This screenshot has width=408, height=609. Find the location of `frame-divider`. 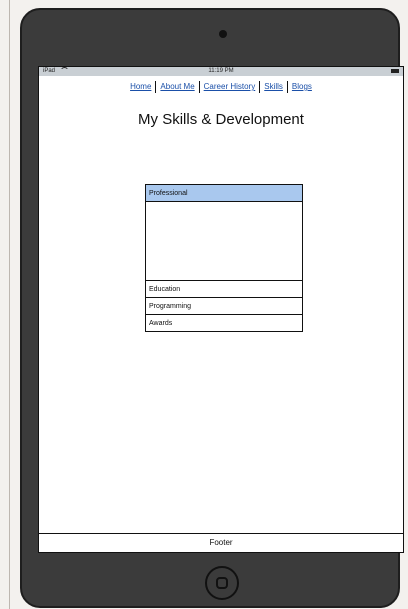

frame-divider is located at coordinates (9, 304).